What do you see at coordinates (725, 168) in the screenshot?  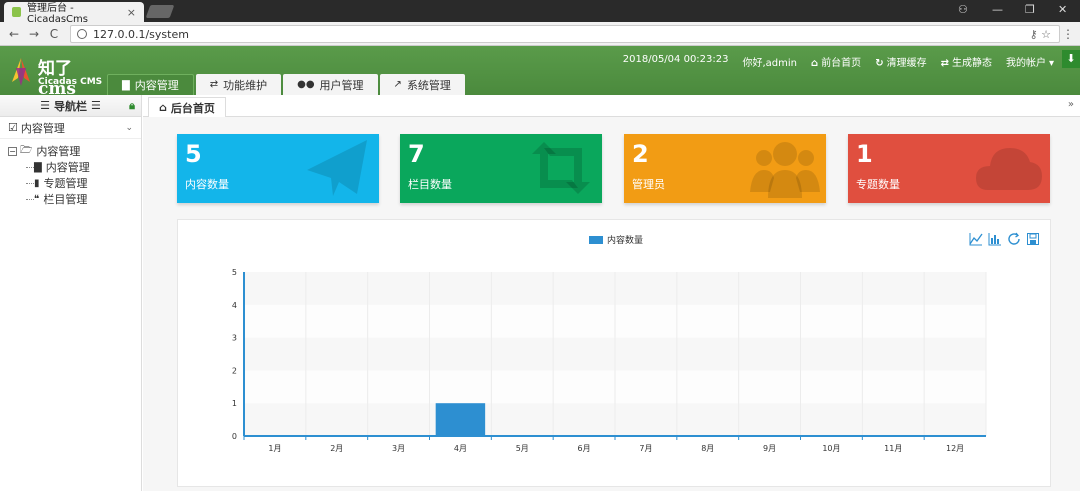 I see `stat-card-admins: 2 管理员` at bounding box center [725, 168].